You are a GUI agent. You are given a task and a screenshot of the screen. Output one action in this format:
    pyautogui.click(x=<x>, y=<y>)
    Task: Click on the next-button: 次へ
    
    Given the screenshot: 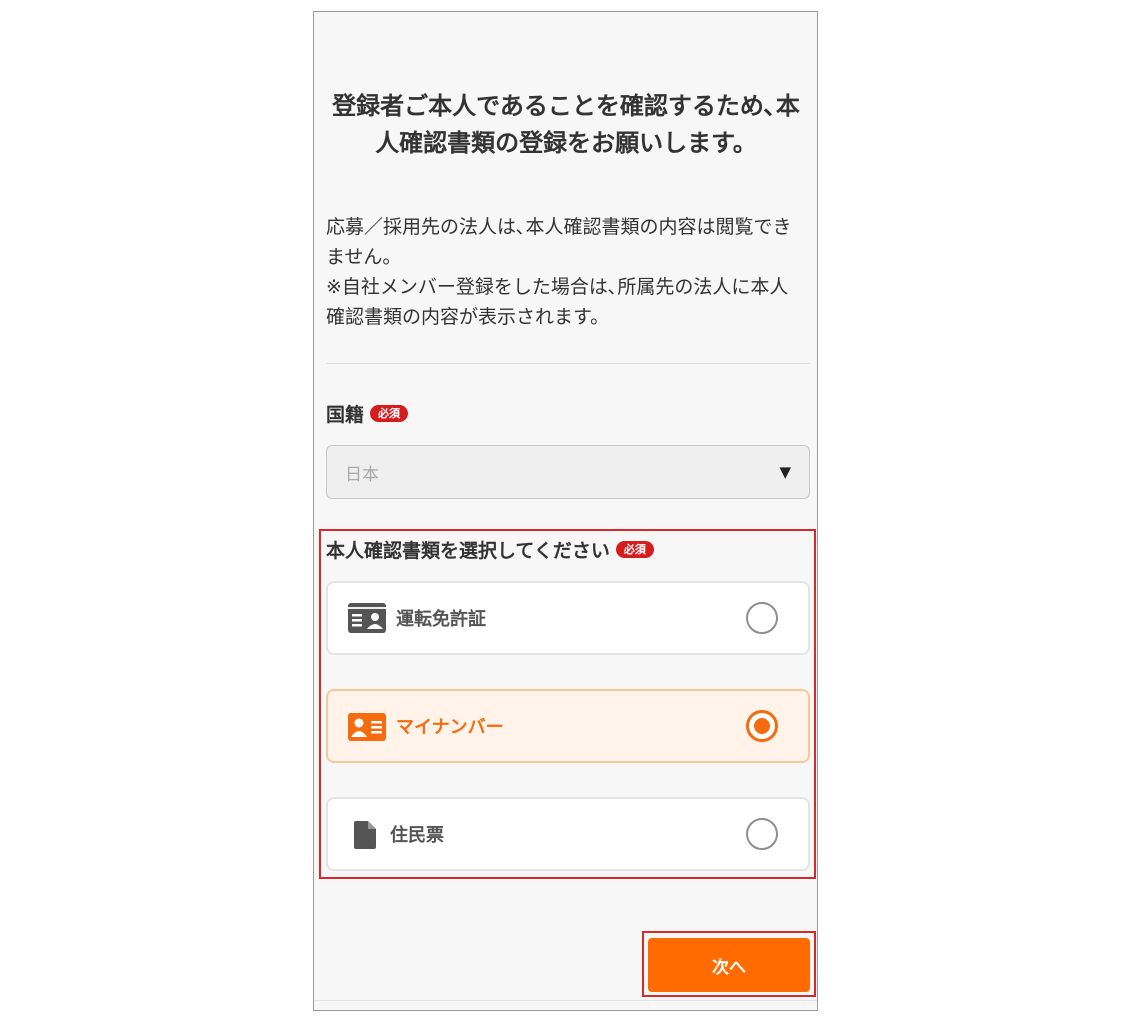 What is the action you would take?
    pyautogui.click(x=729, y=965)
    